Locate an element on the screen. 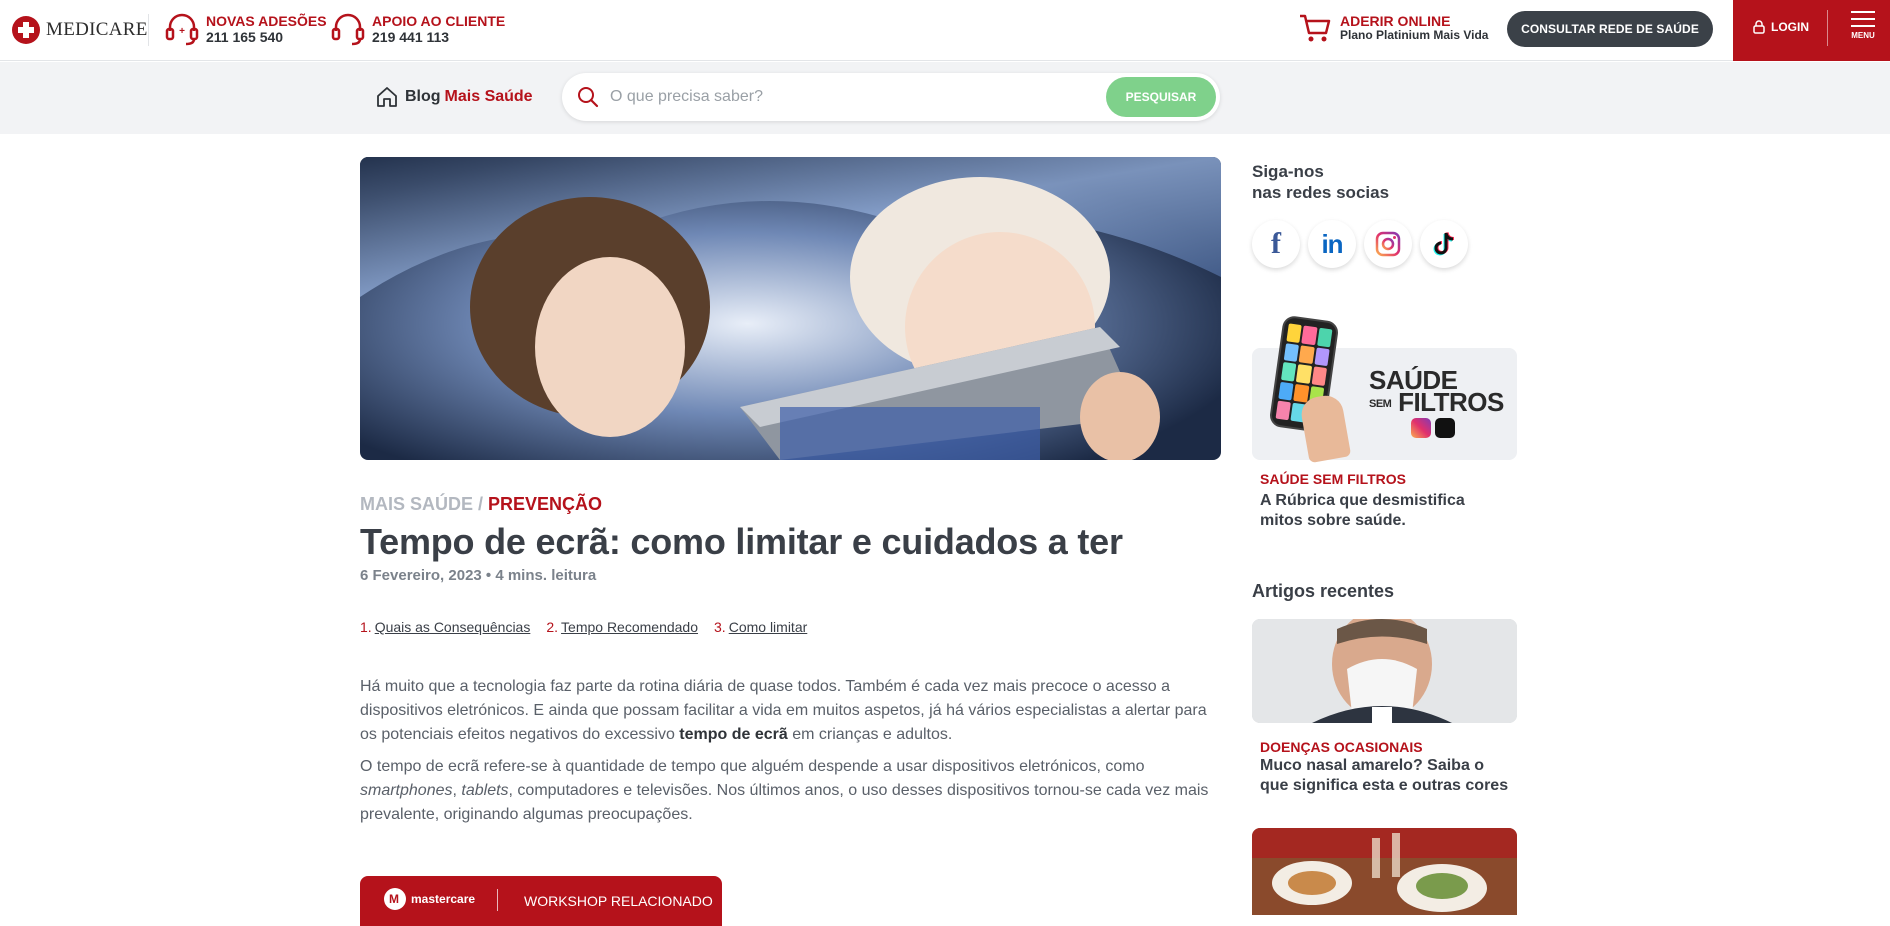 The image size is (1890, 926). aderir-online-link: ADERIR ONLINE Plano Platinium Mais Vida is located at coordinates (1393, 28).